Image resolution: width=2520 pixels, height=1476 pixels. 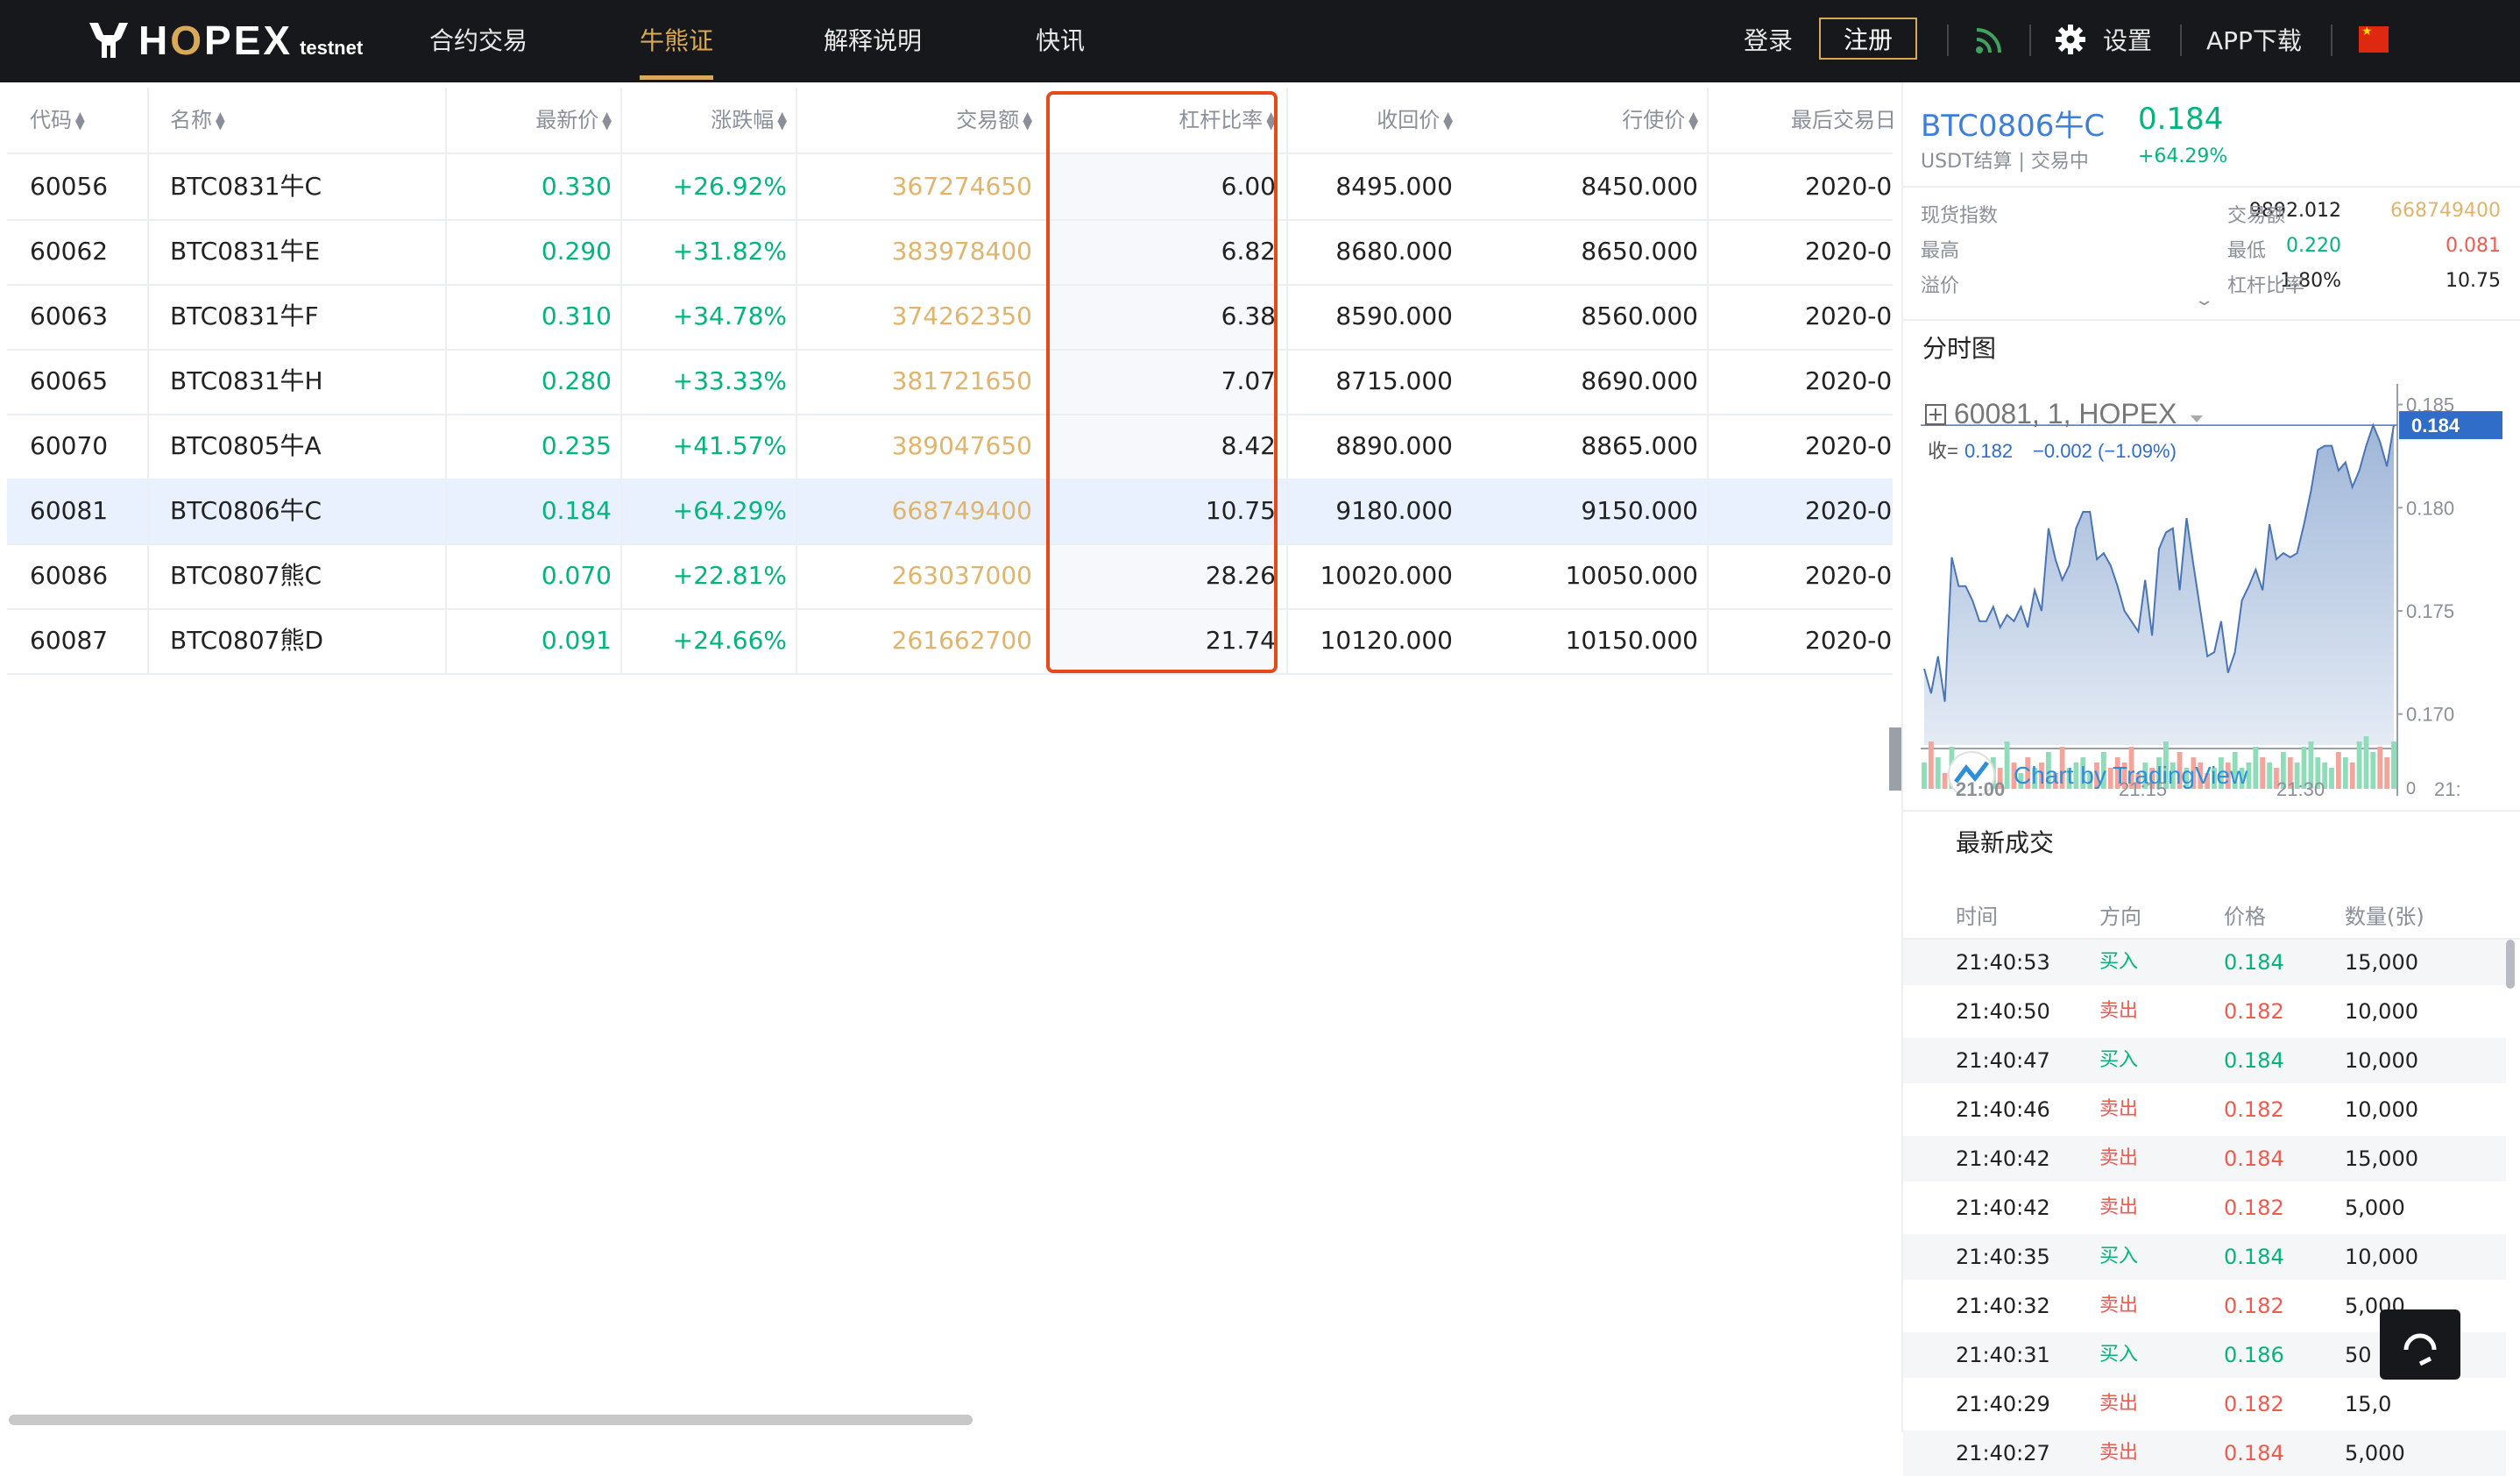 What do you see at coordinates (2358, 1355) in the screenshot?
I see `trade-qty: 50` at bounding box center [2358, 1355].